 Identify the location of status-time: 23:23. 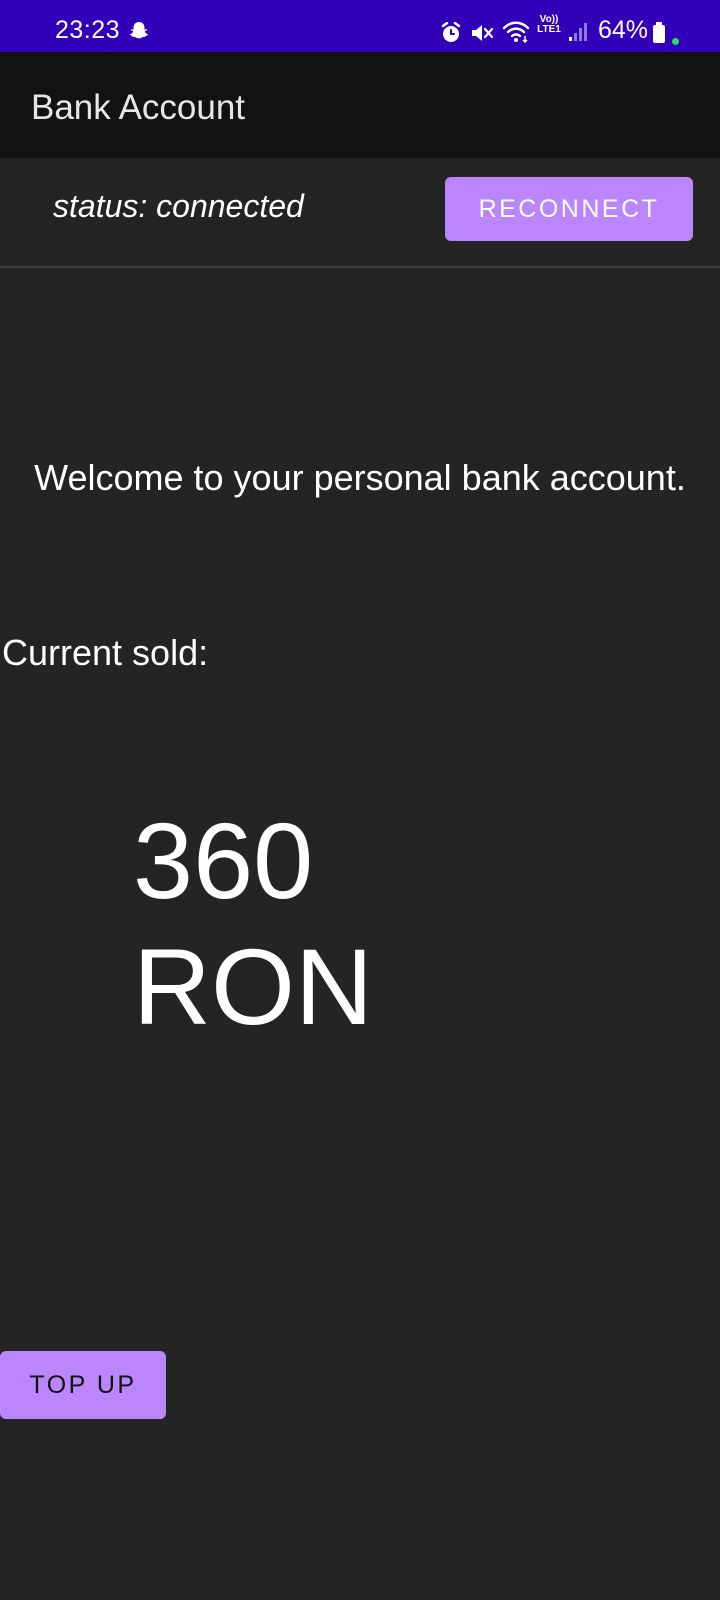
(88, 30).